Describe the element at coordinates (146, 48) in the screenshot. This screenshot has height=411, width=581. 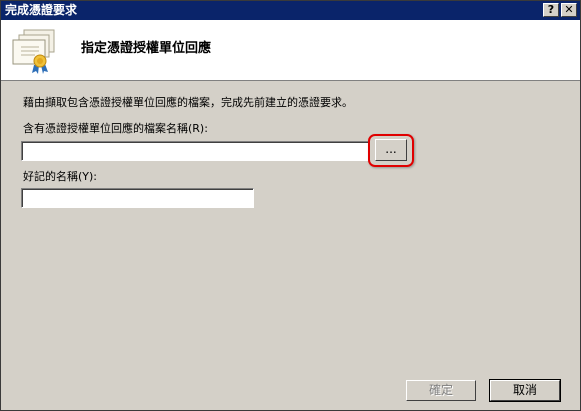
I see `page-title: 指定憑證授權單位回應` at that location.